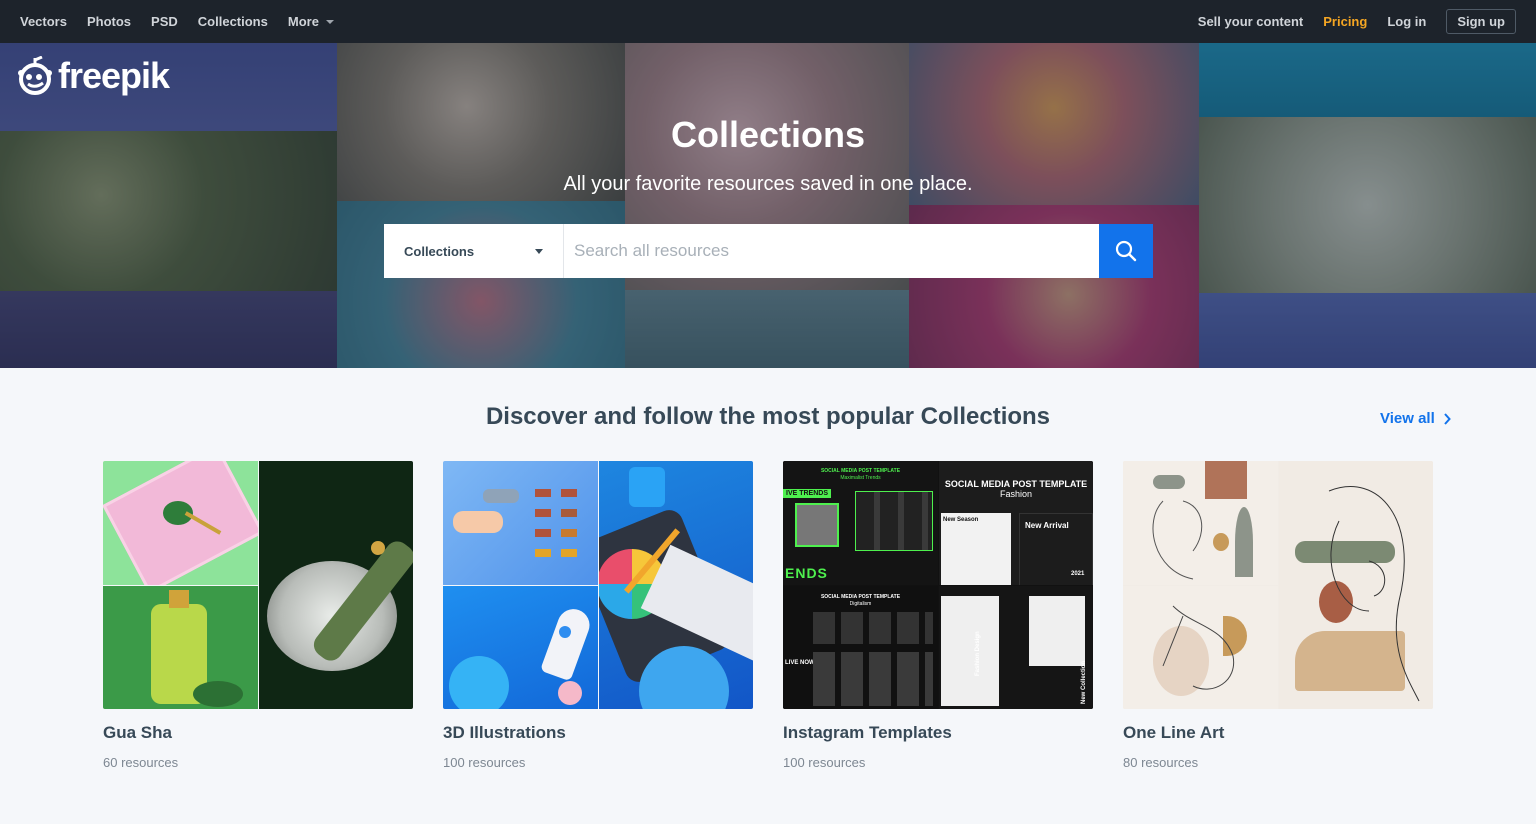 The image size is (1536, 824). Describe the element at coordinates (978, 653) in the screenshot. I see `template-label: Fashion Design` at that location.